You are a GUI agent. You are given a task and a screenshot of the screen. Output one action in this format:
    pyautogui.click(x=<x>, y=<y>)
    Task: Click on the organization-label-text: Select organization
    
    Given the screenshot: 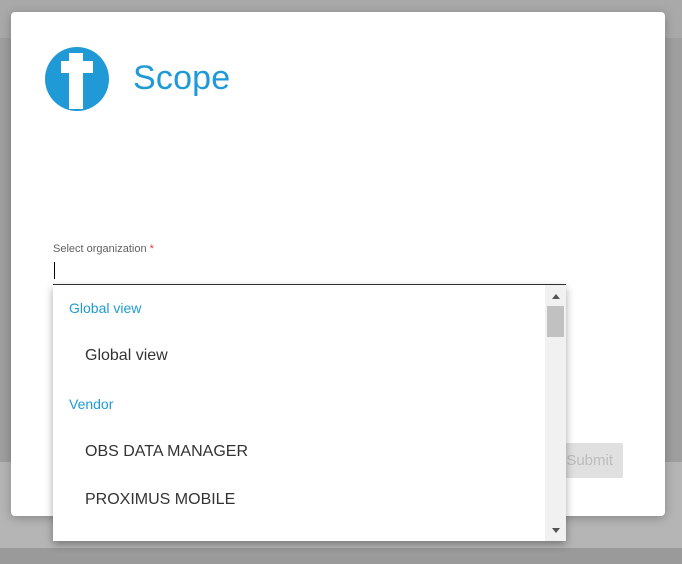 What is the action you would take?
    pyautogui.click(x=100, y=249)
    